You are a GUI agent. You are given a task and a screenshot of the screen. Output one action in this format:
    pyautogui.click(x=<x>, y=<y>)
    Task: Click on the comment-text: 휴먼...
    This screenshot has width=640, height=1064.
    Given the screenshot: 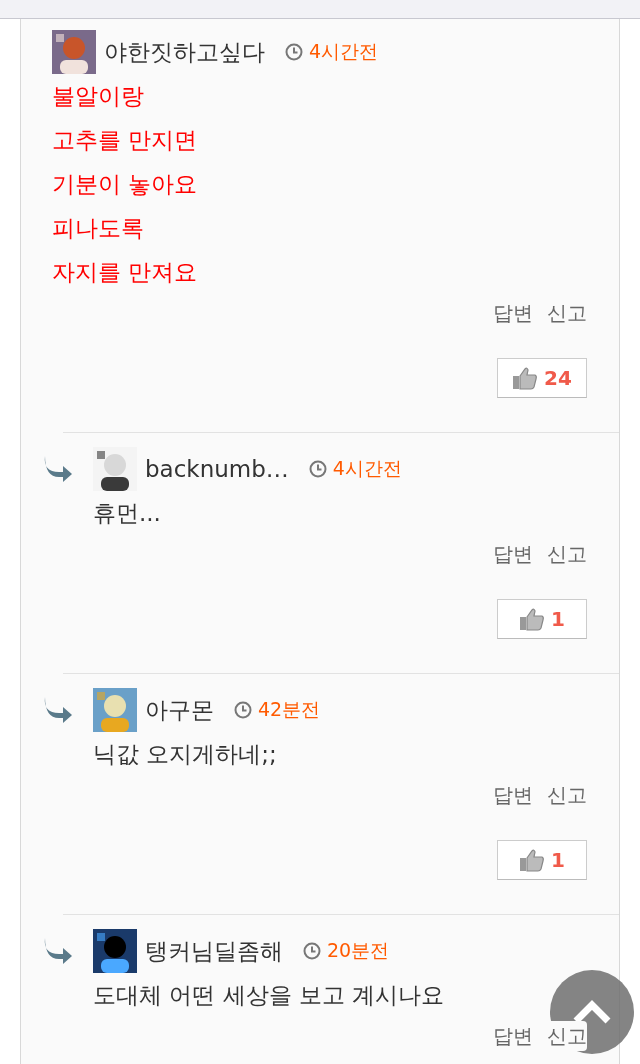 What is the action you would take?
    pyautogui.click(x=127, y=513)
    